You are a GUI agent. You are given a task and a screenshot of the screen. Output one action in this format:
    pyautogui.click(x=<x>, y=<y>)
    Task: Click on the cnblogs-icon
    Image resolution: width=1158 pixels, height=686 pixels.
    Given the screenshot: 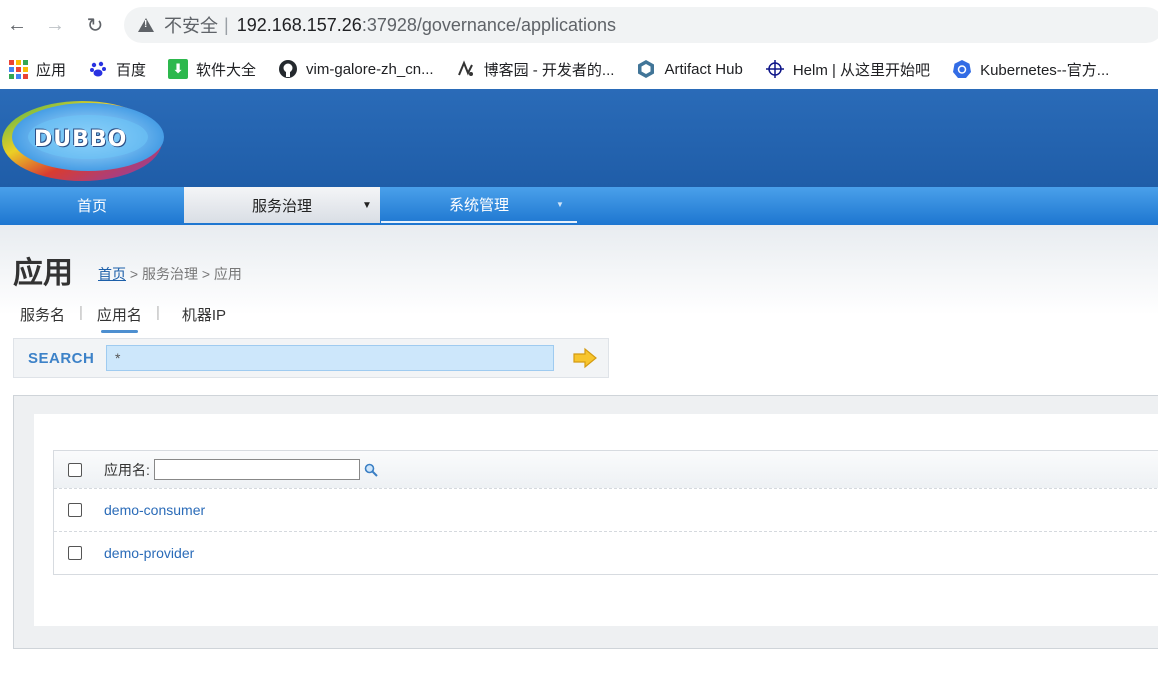 What is the action you would take?
    pyautogui.click(x=466, y=69)
    